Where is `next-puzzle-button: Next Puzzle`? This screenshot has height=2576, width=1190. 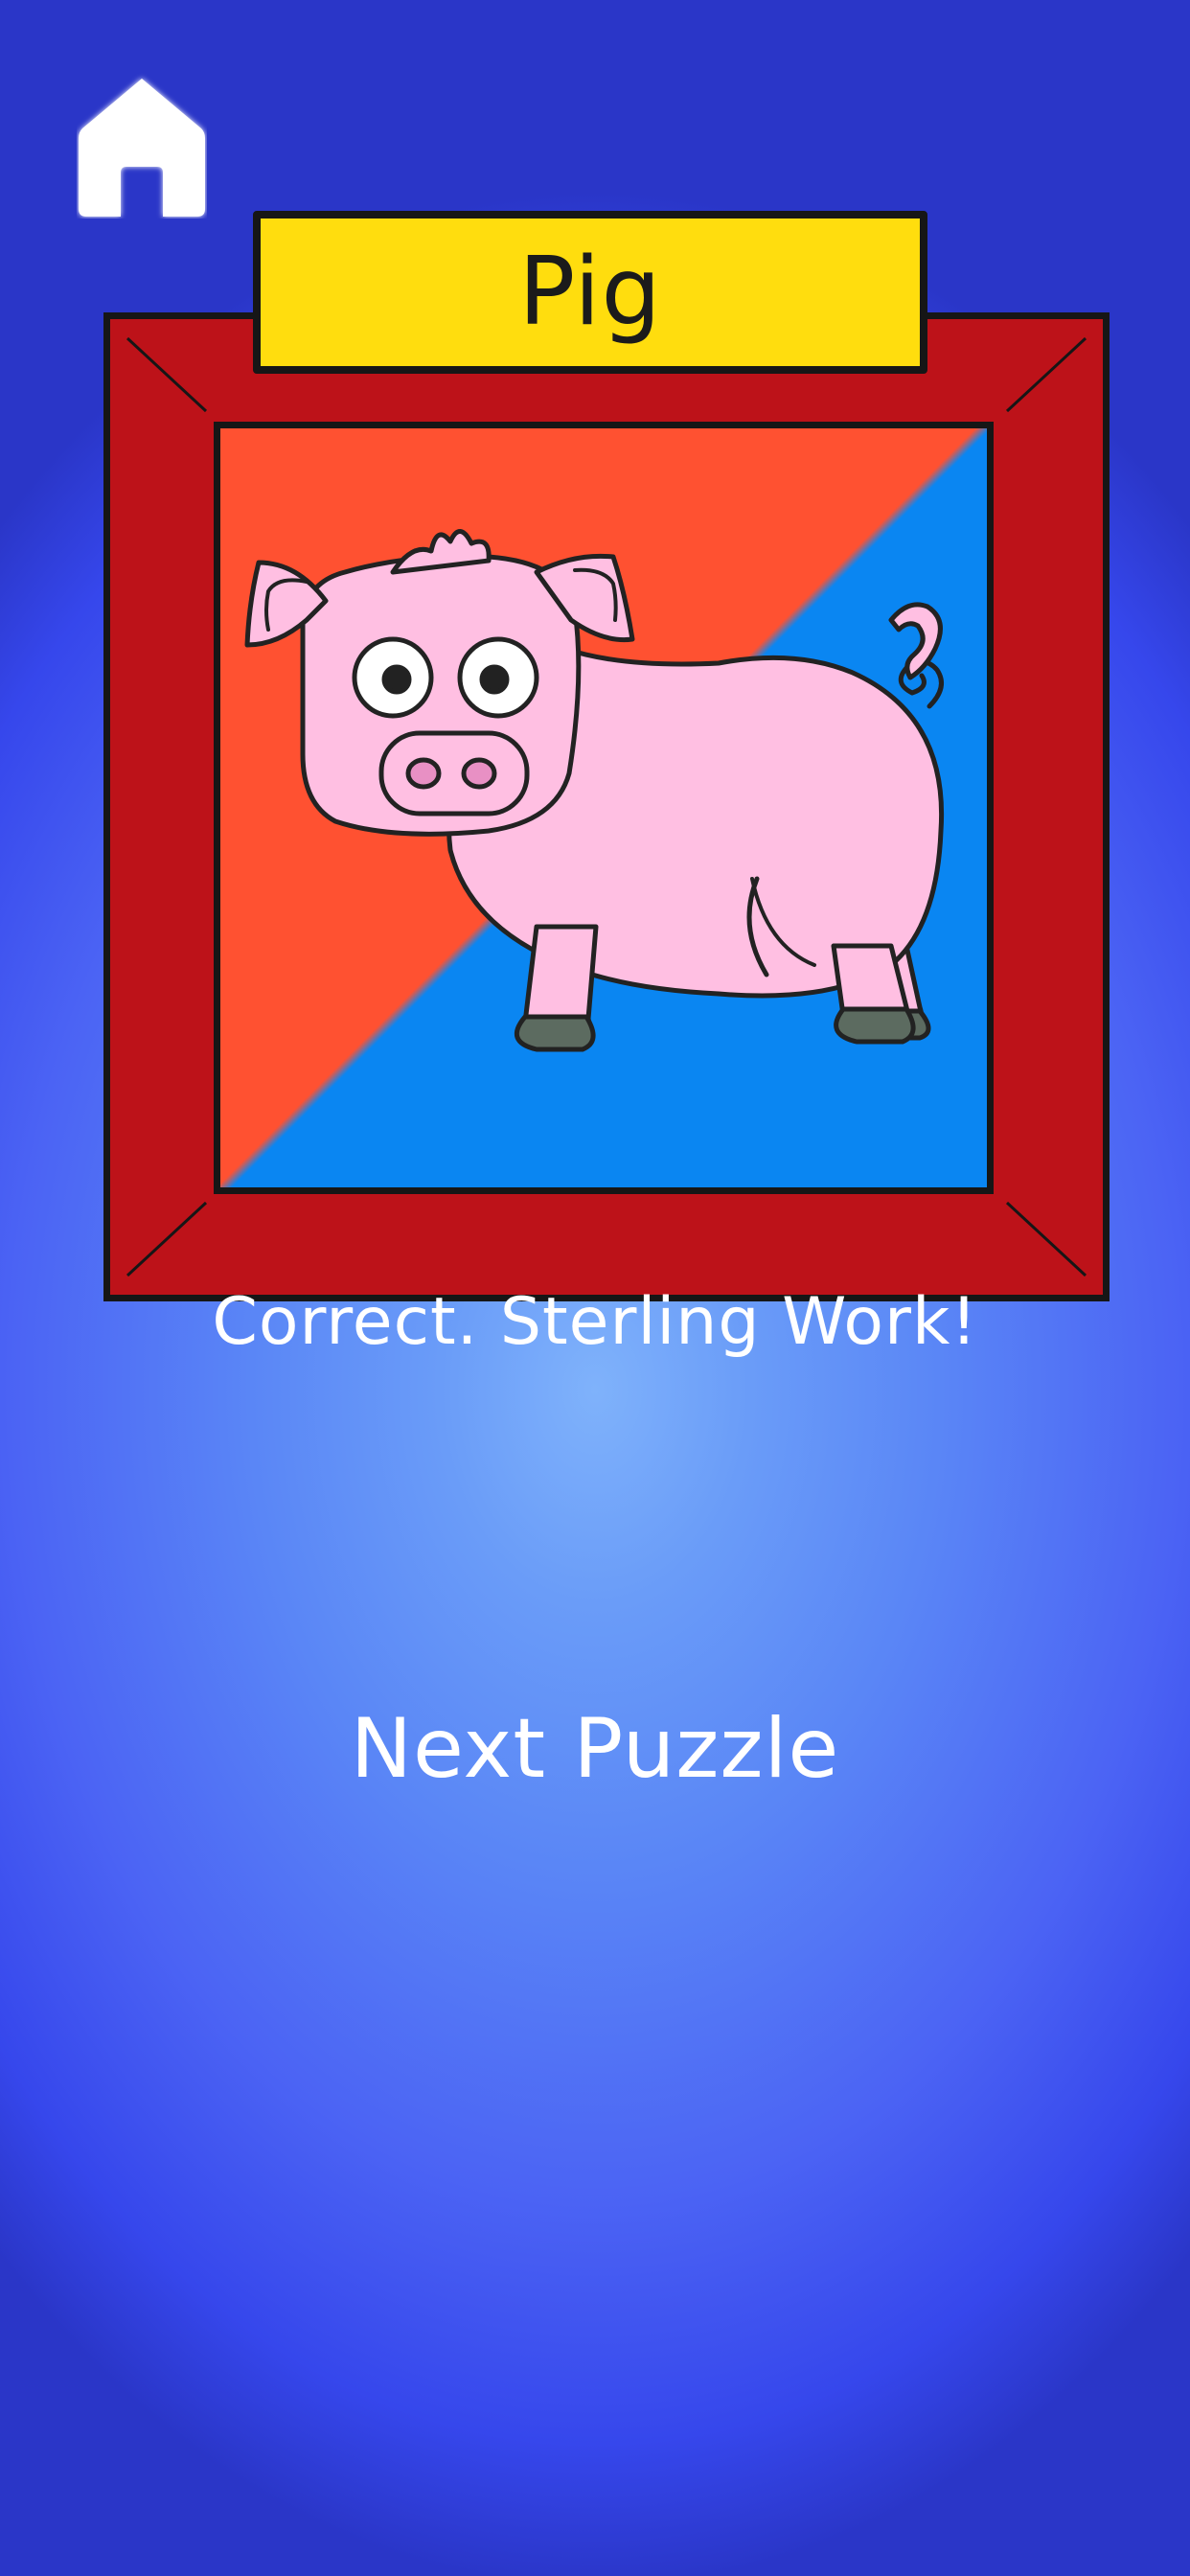 next-puzzle-button: Next Puzzle is located at coordinates (595, 1749).